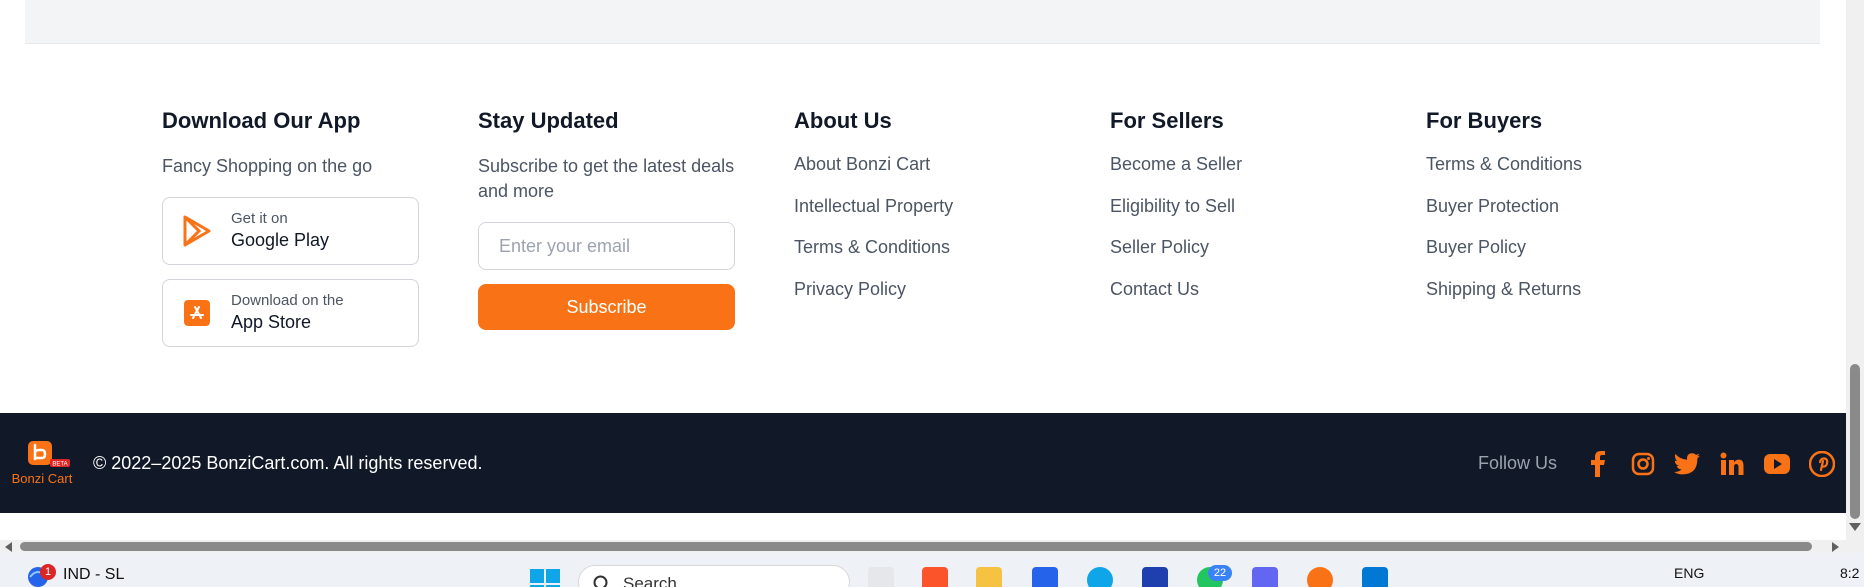 This screenshot has height=587, width=1864. What do you see at coordinates (1159, 247) in the screenshot?
I see `link-seller-policy: Seller Policy` at bounding box center [1159, 247].